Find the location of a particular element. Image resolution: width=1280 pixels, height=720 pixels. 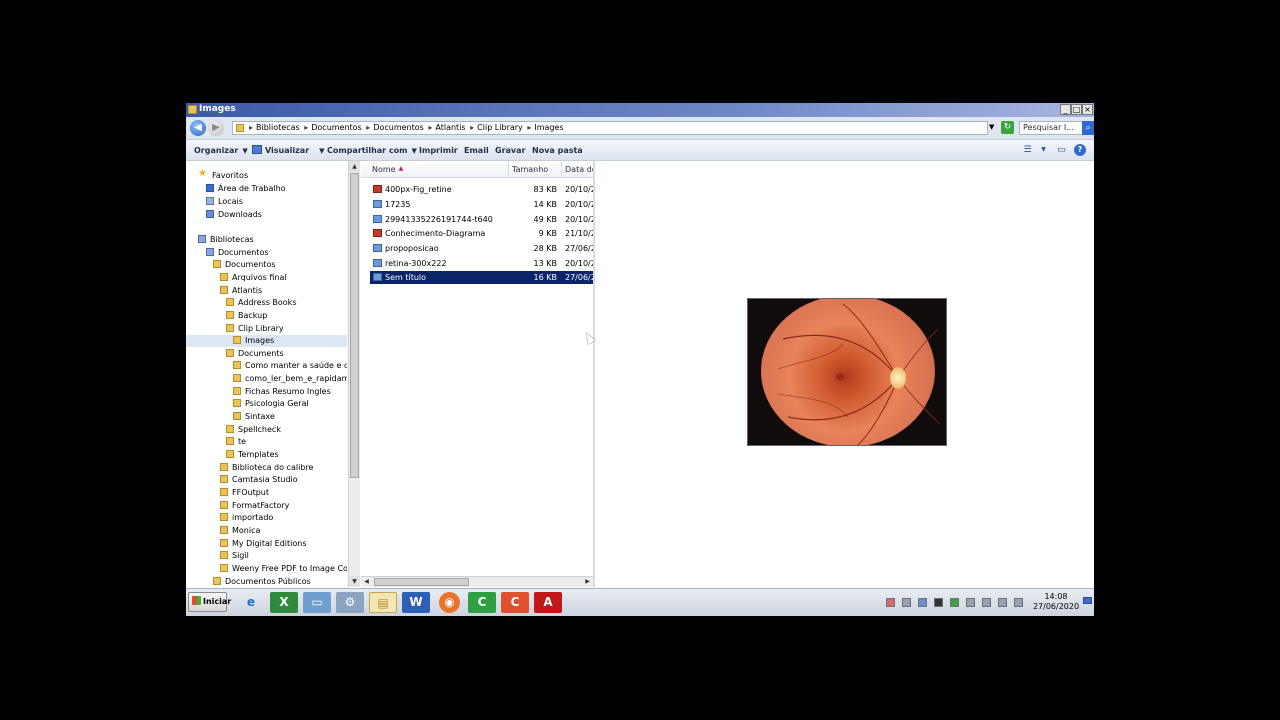

nav-scrollbar: ▲ ▼ is located at coordinates (354, 374).